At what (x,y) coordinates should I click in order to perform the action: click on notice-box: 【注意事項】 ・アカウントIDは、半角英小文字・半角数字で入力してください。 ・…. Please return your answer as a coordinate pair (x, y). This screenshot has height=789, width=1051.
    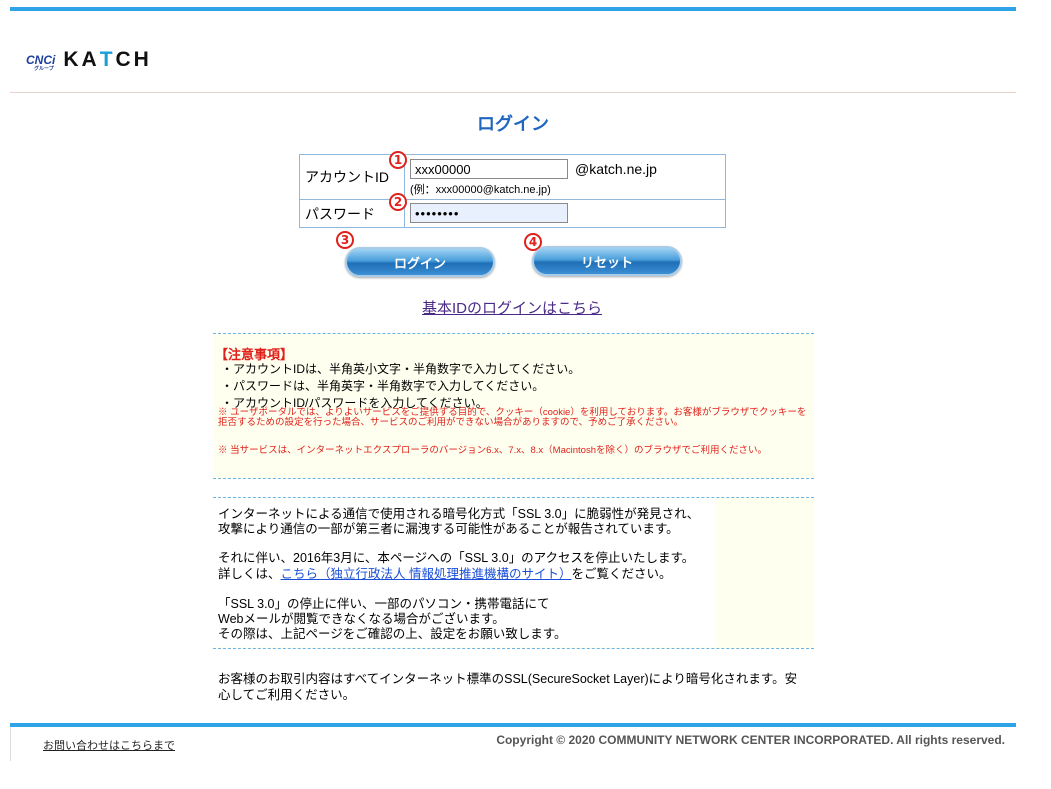
    Looking at the image, I should click on (513, 406).